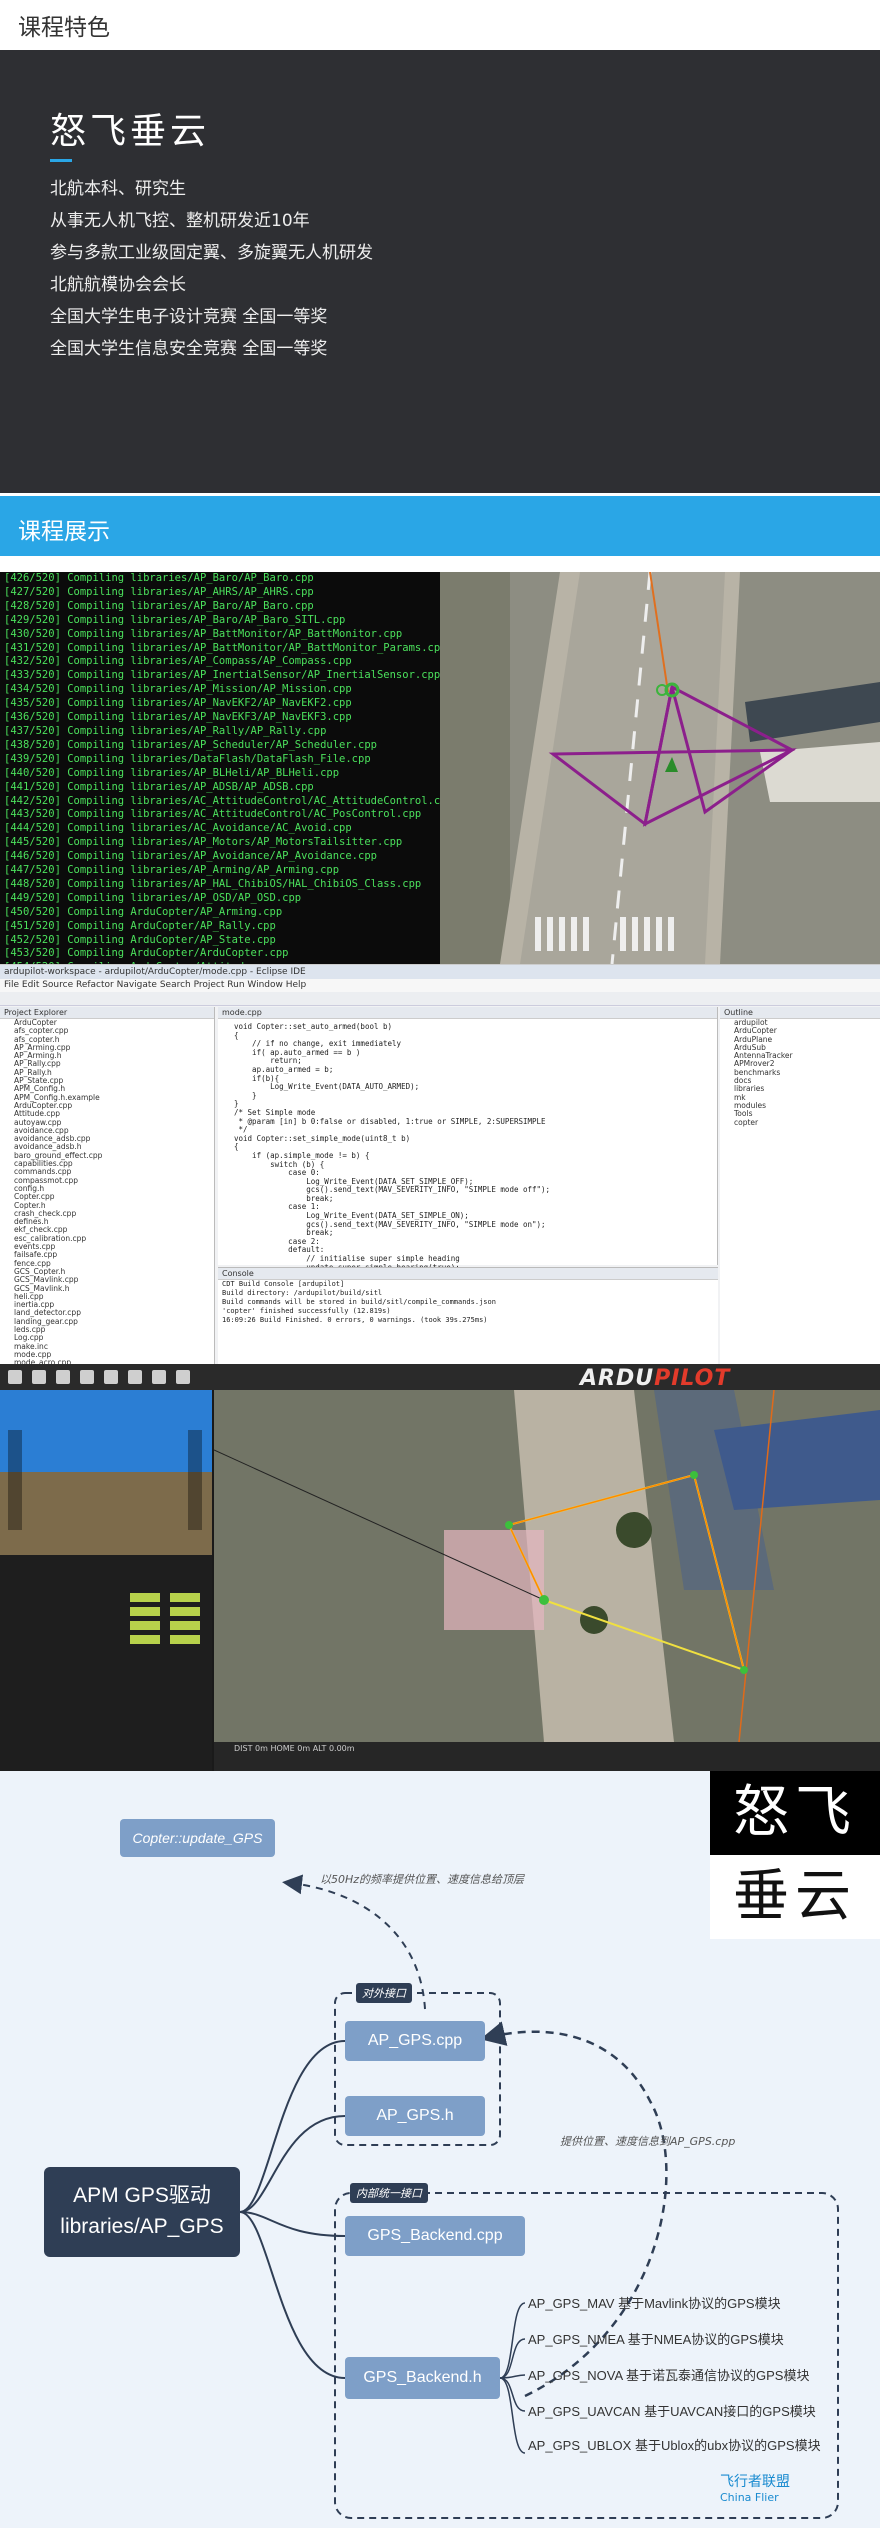 The height and width of the screenshot is (2528, 880). What do you see at coordinates (180, 221) in the screenshot?
I see `credential-item: 从事无人机飞控、整机研发近10年` at bounding box center [180, 221].